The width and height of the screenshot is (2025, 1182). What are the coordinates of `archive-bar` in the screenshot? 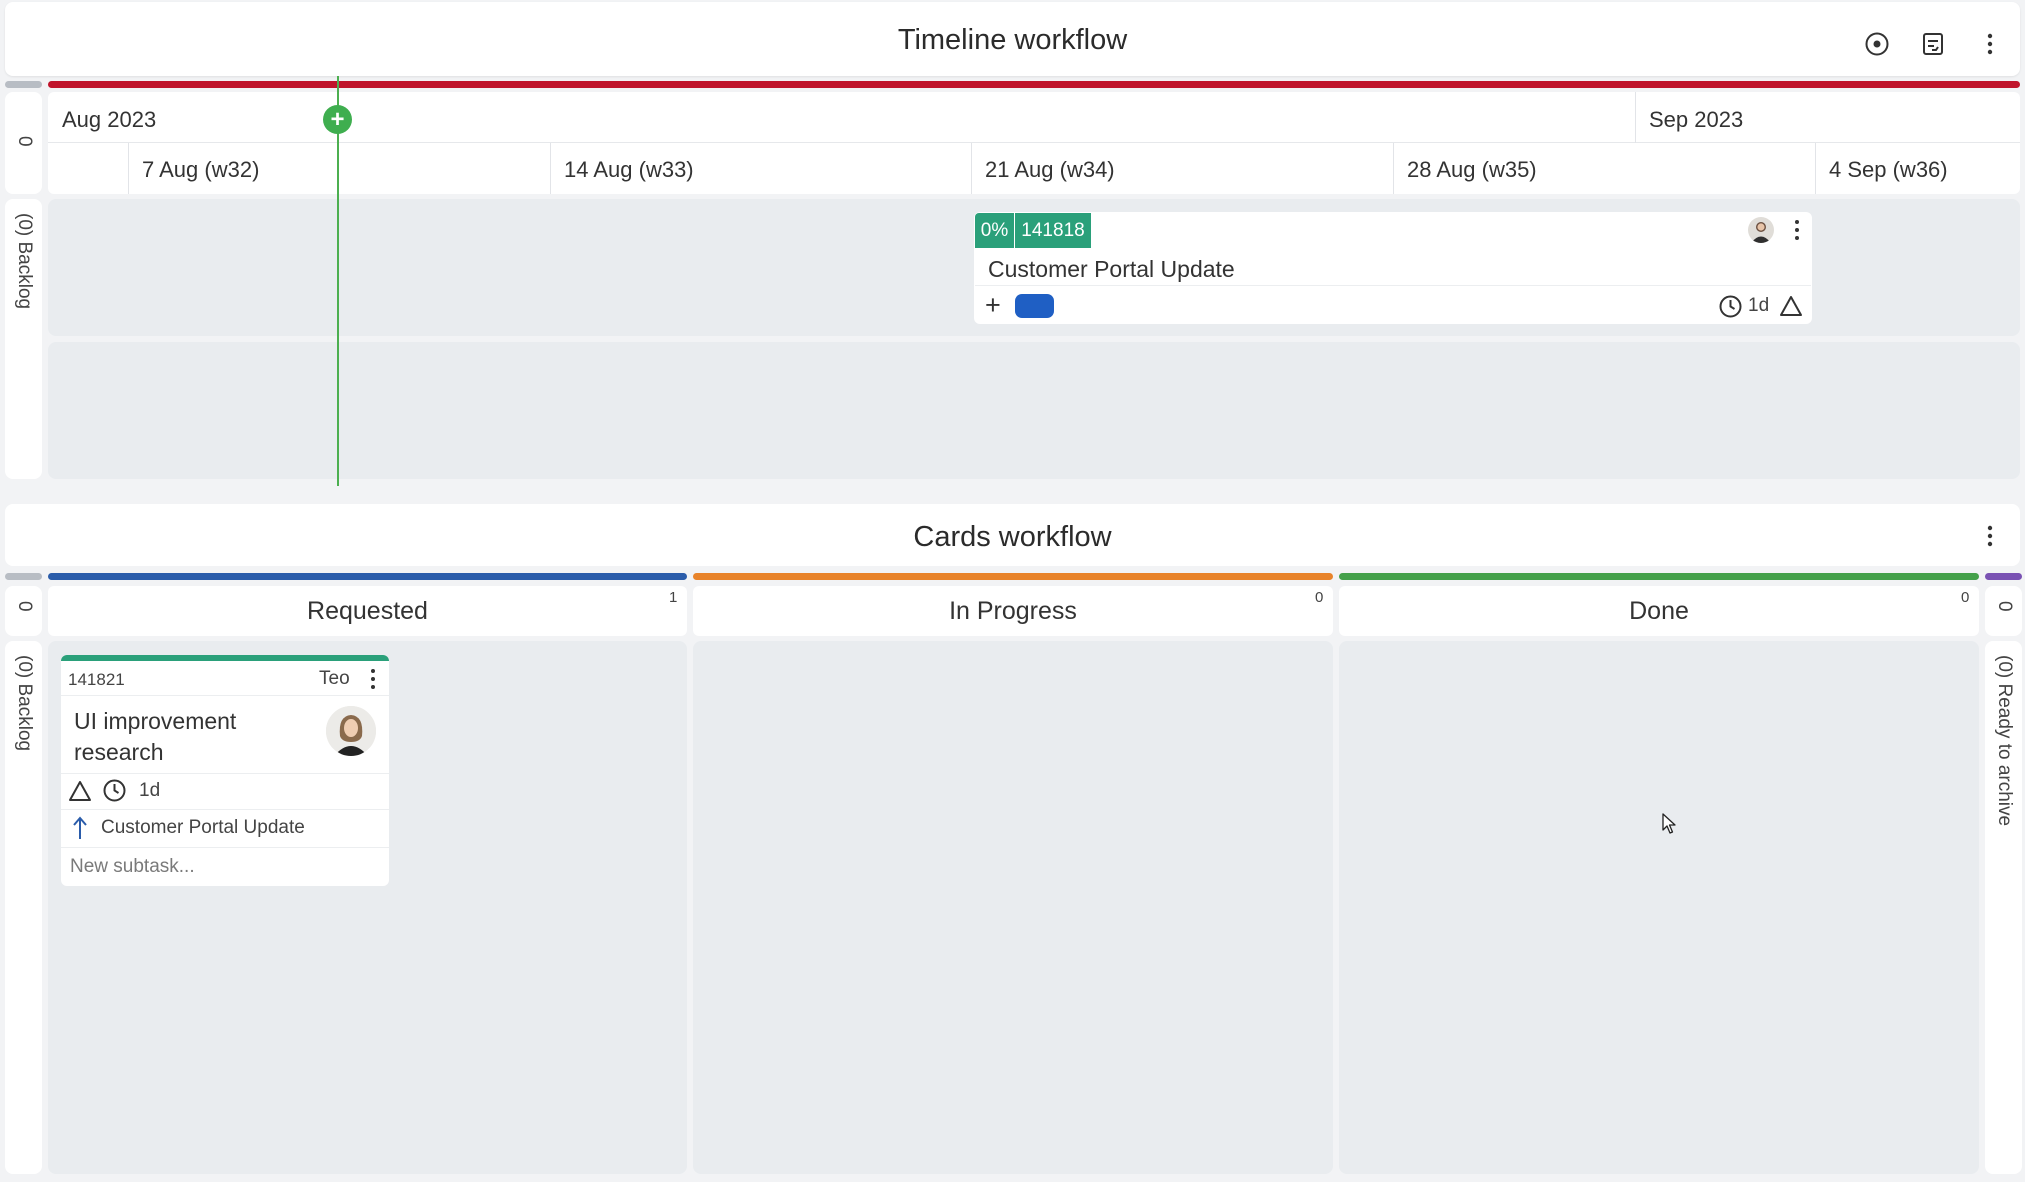 It's located at (2003, 576).